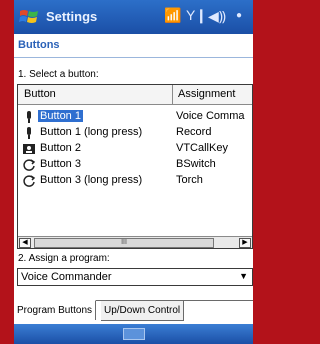  I want to click on list-header: Button Assignment, so click(135, 95).